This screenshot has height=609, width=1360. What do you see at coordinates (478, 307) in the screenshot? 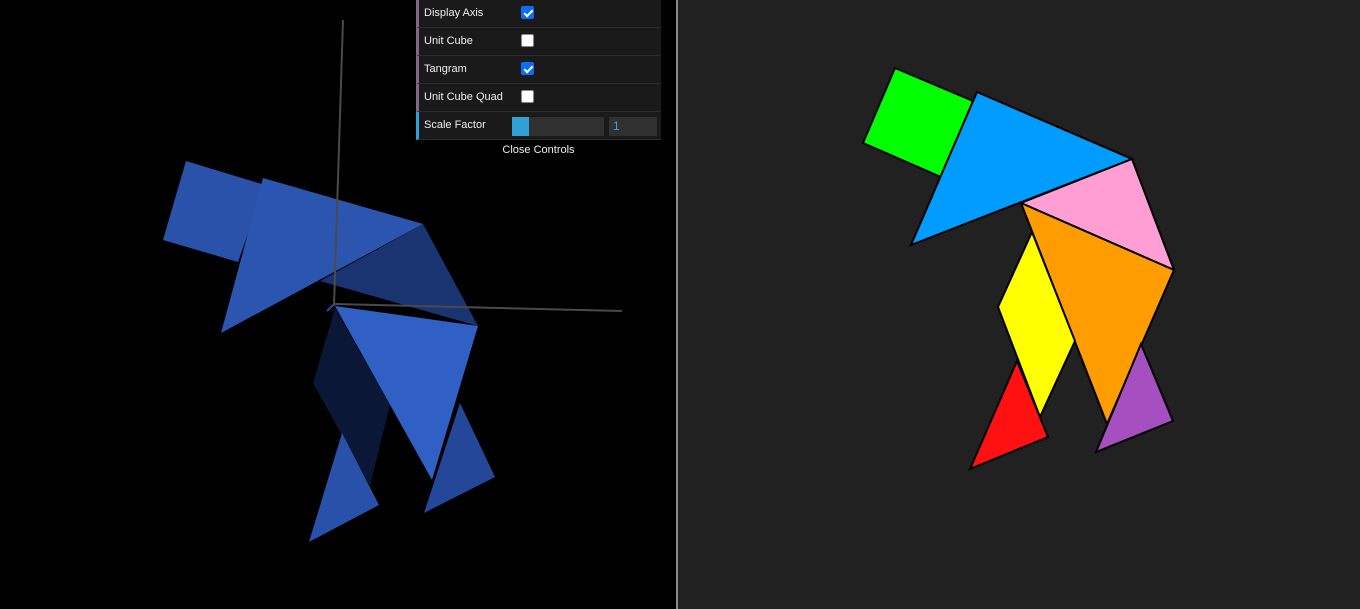
I see `x-axis` at bounding box center [478, 307].